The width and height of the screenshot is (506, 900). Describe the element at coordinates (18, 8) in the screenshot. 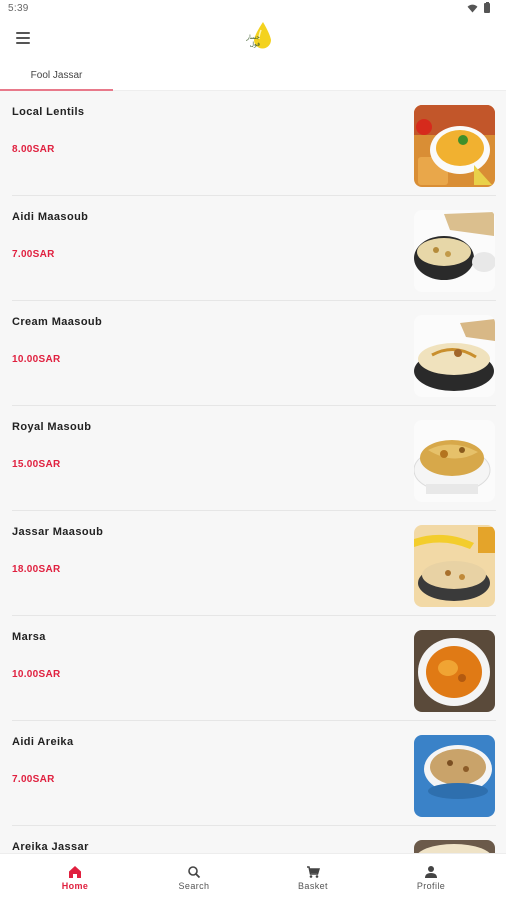

I see `status-time: 5:39` at that location.